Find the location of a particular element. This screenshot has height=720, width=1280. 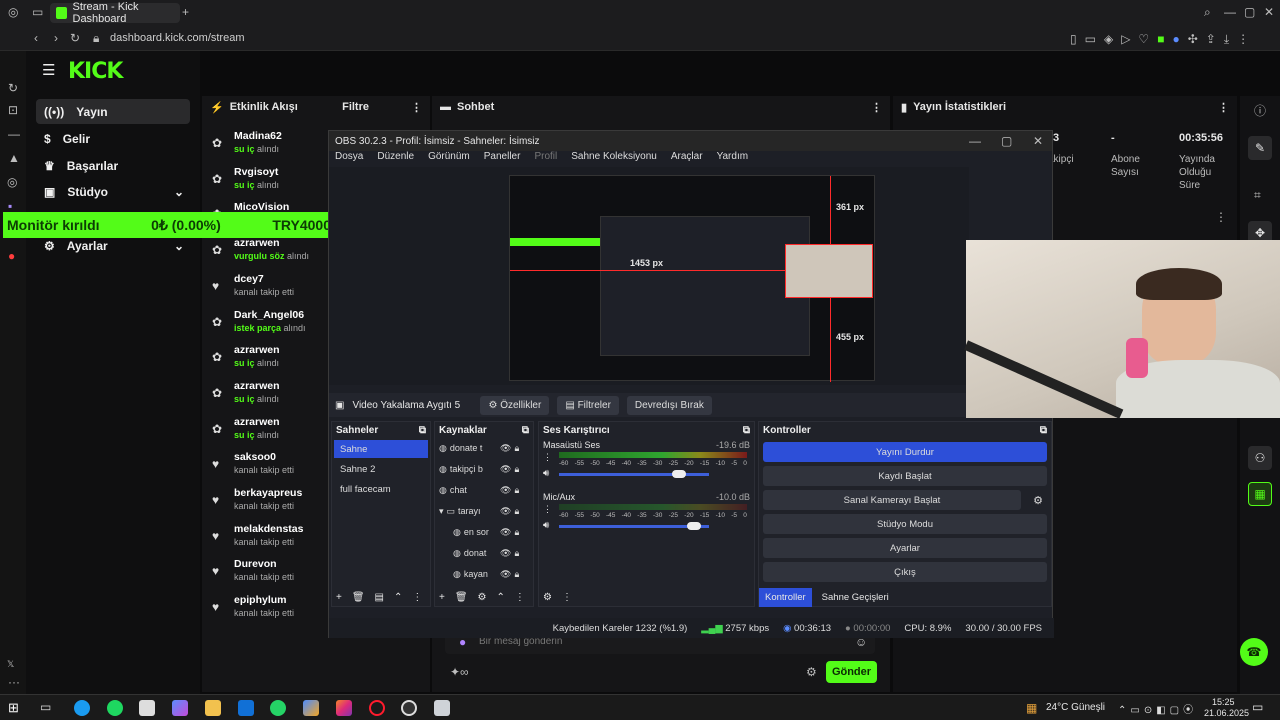

obs-taskbar-icon is located at coordinates (409, 708).